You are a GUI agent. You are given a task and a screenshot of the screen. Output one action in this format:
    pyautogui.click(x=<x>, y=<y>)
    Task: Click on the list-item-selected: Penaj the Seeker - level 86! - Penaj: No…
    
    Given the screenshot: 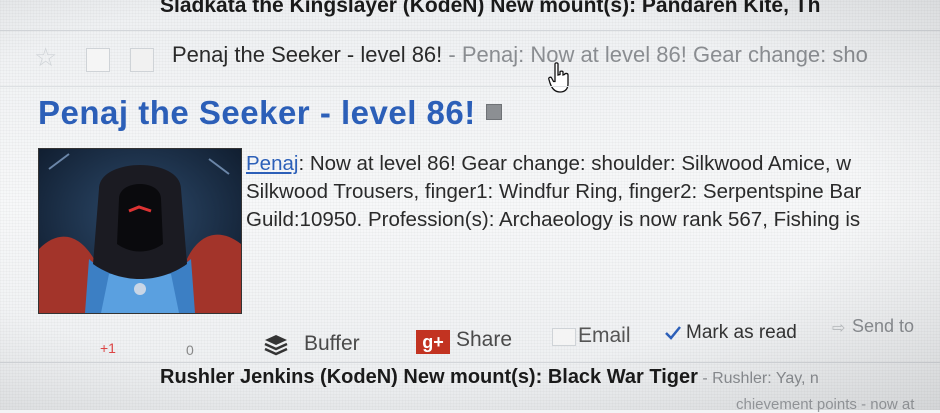 What is the action you would take?
    pyautogui.click(x=520, y=55)
    